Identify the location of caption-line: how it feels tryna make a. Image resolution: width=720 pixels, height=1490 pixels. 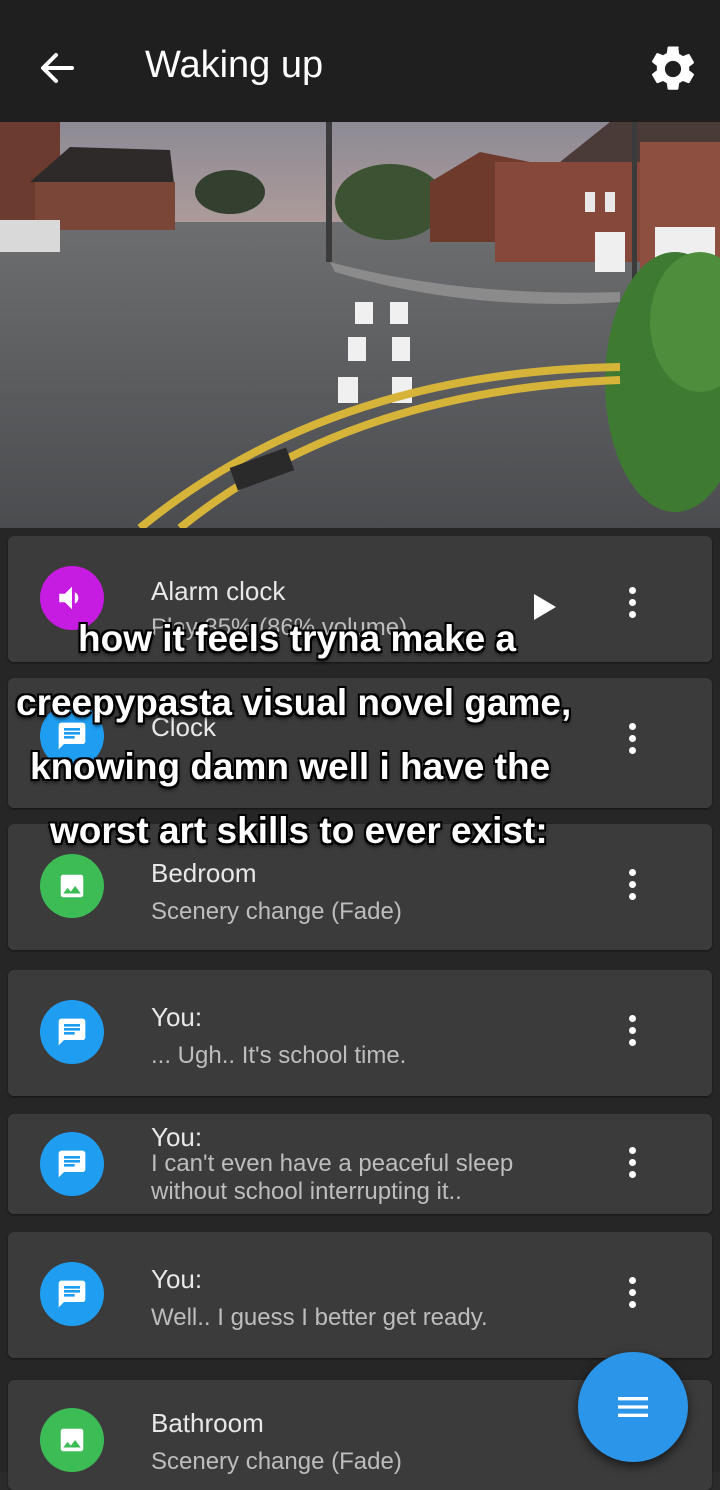
(297, 638).